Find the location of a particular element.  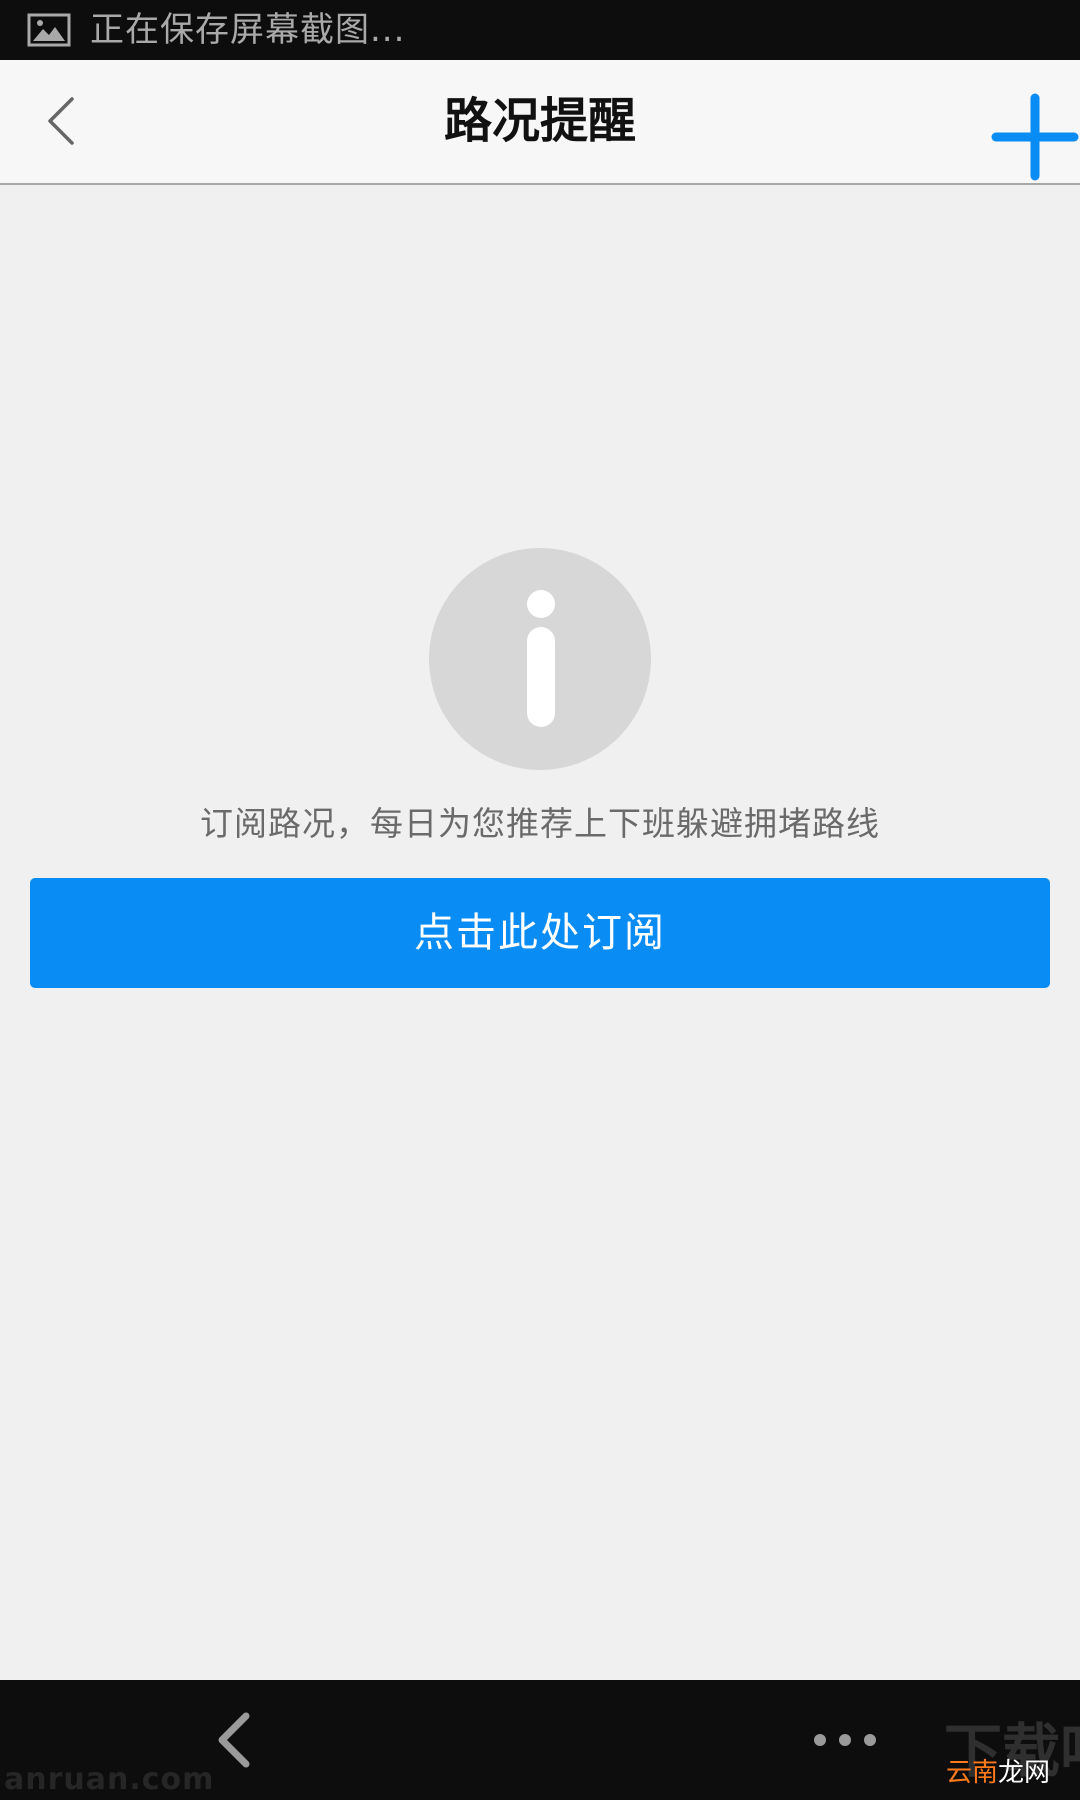

watermark-yunnan-accent: 云南 is located at coordinates (972, 1773).